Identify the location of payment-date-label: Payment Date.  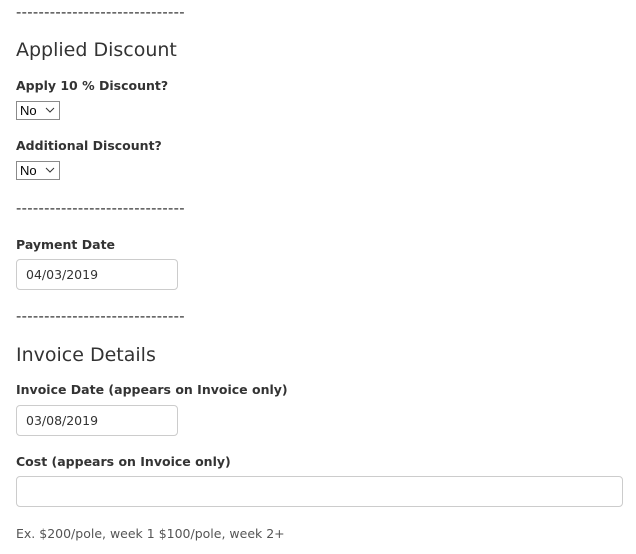
(66, 244).